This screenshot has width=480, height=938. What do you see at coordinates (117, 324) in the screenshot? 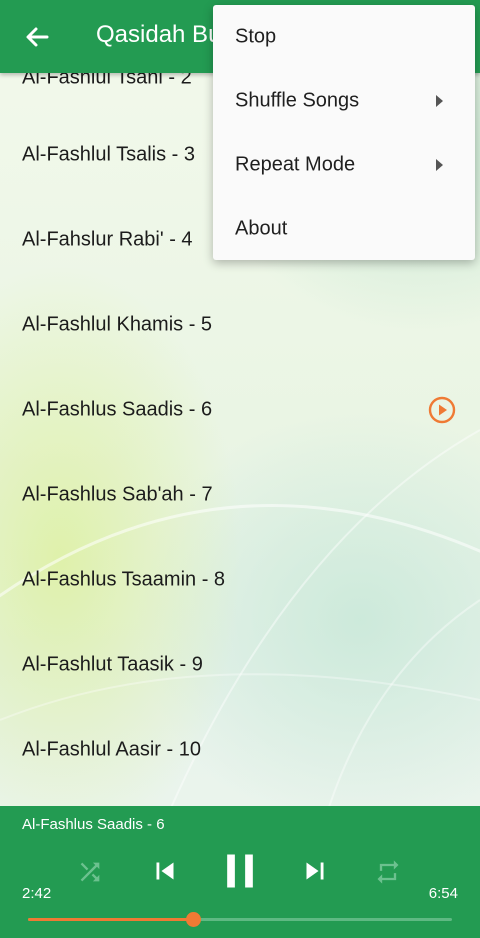
I see `track-title: Al-Fashlul Khamis - 5` at bounding box center [117, 324].